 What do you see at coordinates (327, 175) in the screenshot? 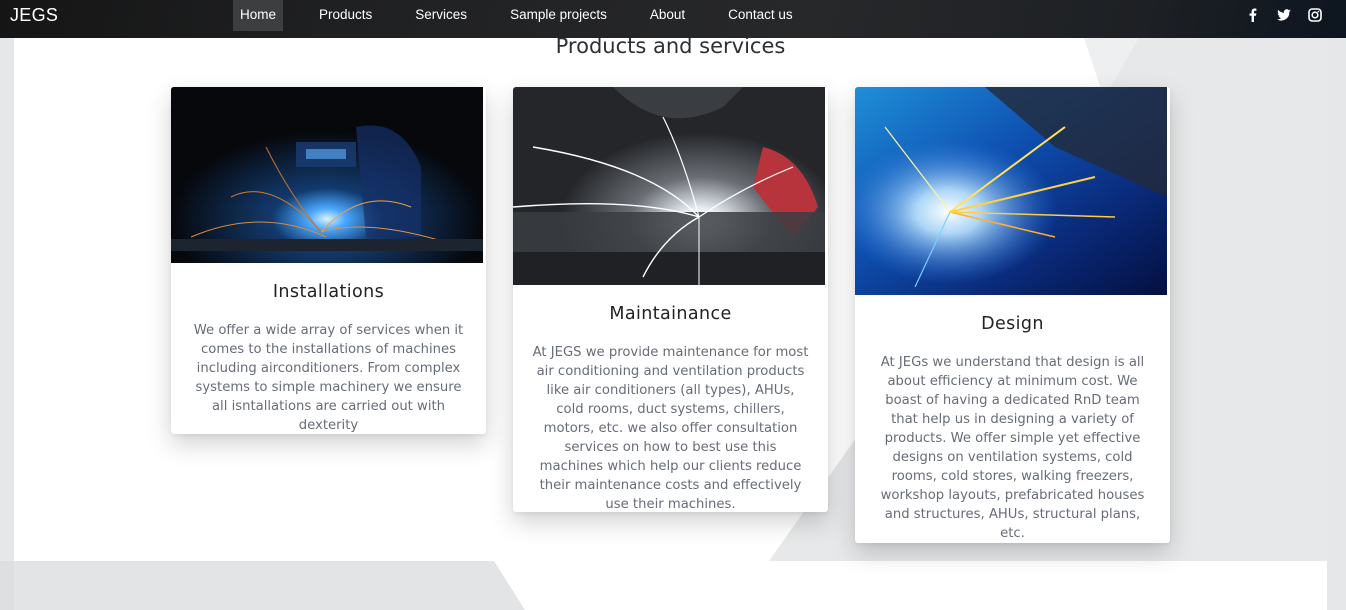
I see `welding-sparks-blue-photo` at bounding box center [327, 175].